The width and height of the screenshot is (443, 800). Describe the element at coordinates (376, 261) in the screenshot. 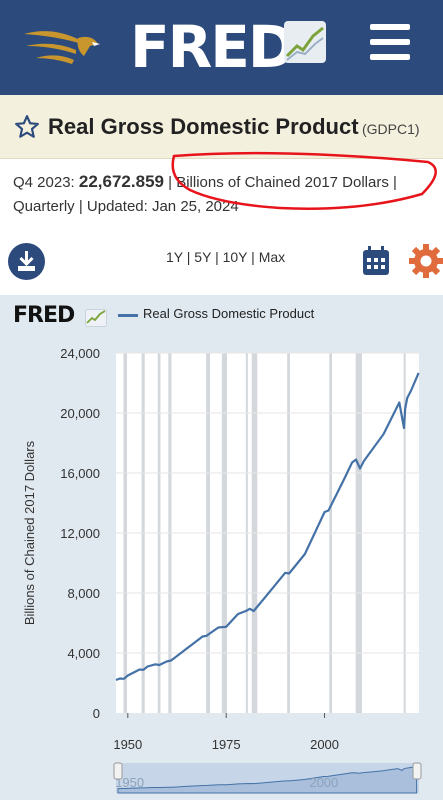

I see `calendar-icon` at that location.